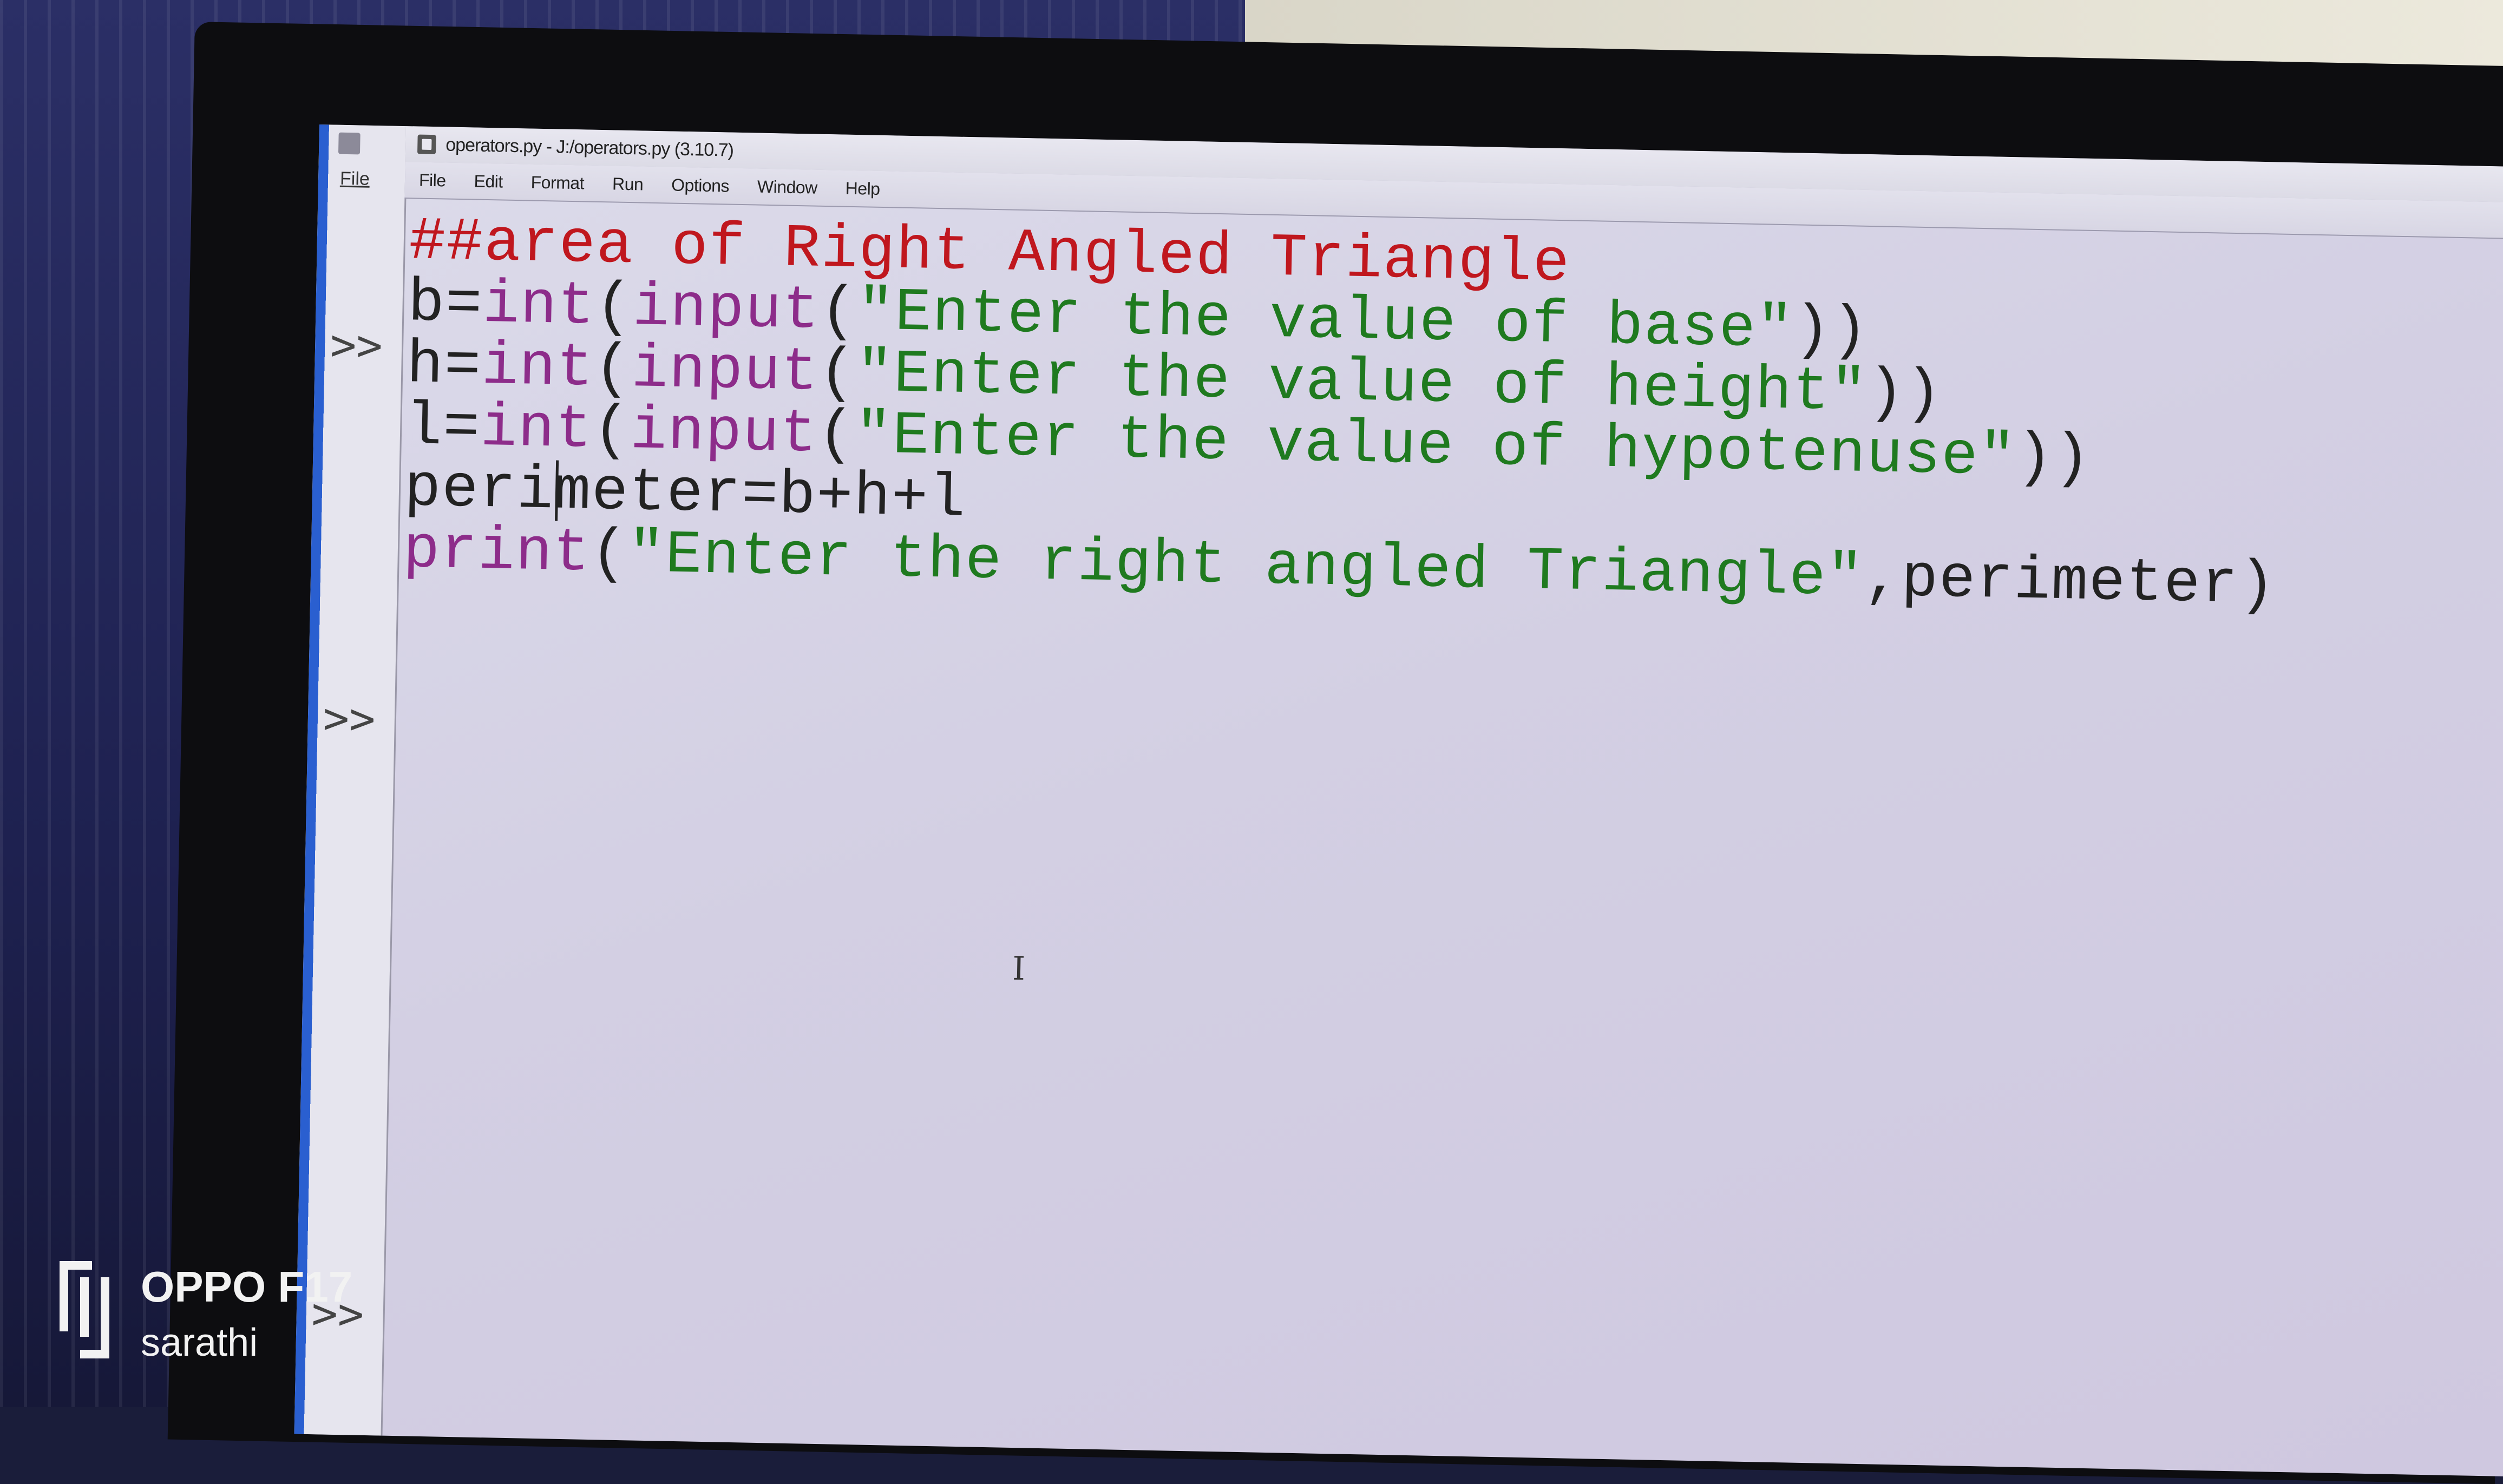 This screenshot has height=1484, width=2503. What do you see at coordinates (557, 183) in the screenshot?
I see `menu-format: Format` at bounding box center [557, 183].